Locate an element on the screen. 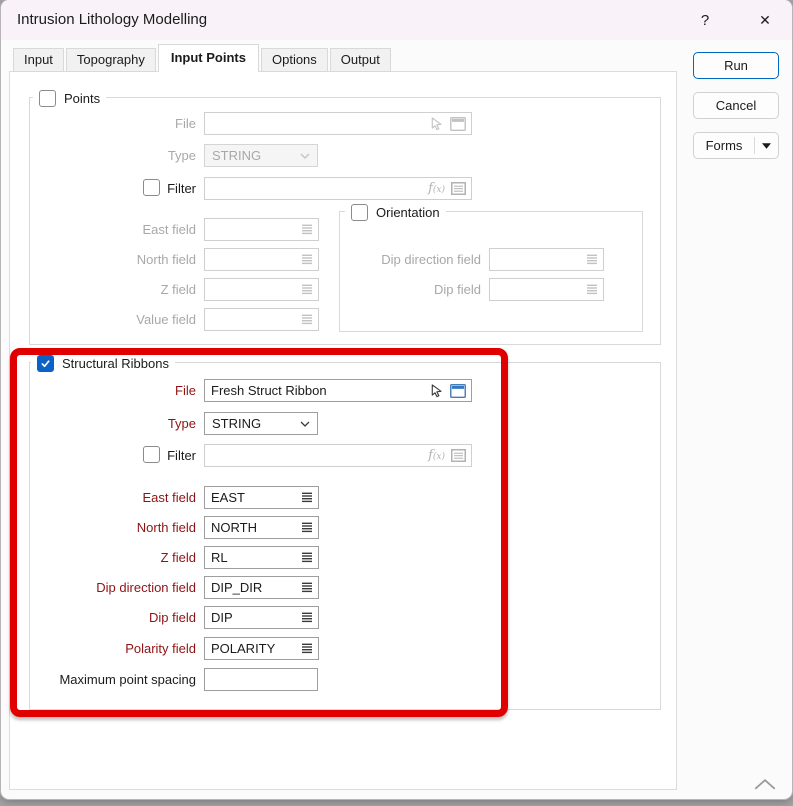 This screenshot has height=806, width=793. ribbons-north-field is located at coordinates (261, 527).